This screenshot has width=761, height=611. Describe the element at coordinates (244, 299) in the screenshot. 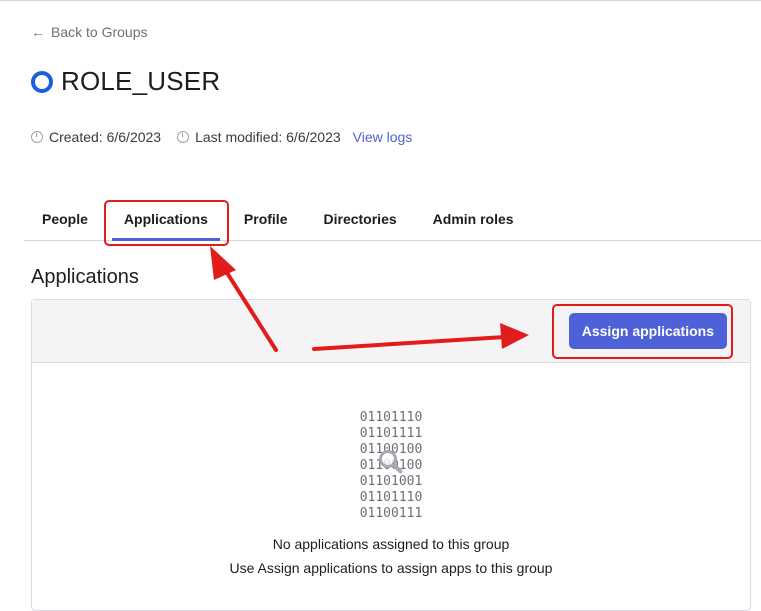

I see `arrow-to-applications-tab` at that location.